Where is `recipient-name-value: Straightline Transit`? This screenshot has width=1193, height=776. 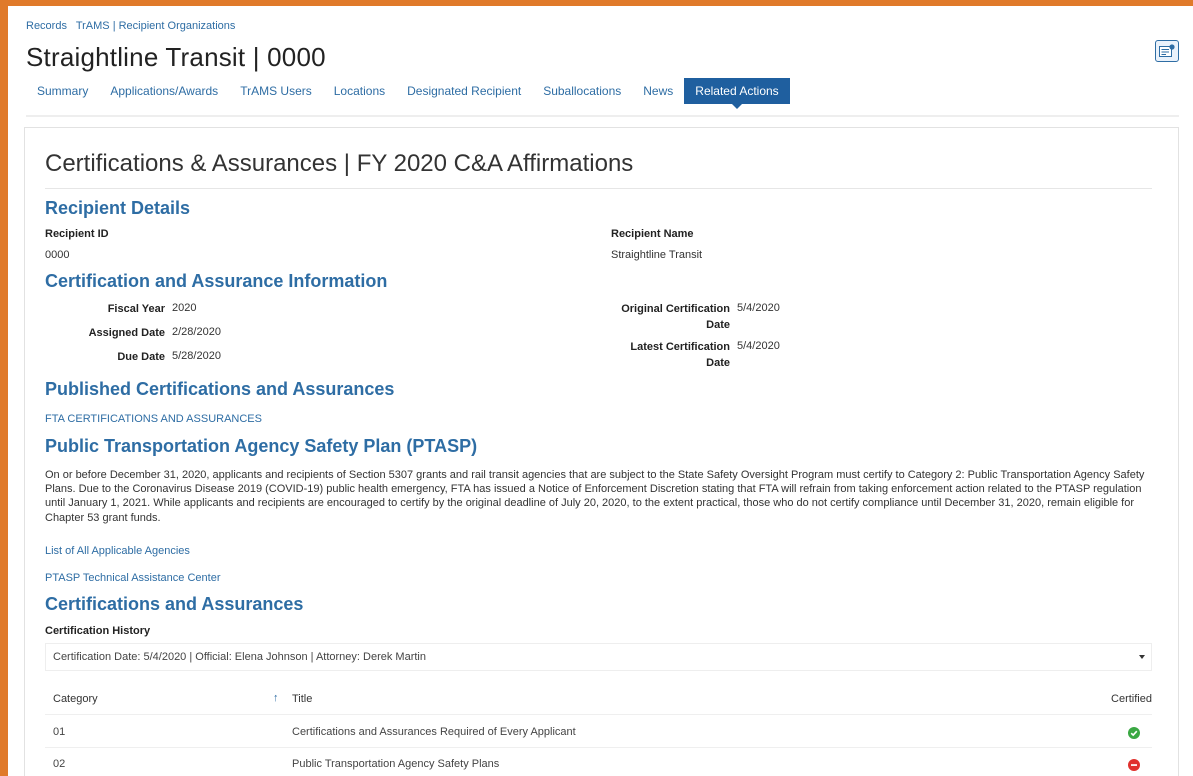 recipient-name-value: Straightline Transit is located at coordinates (657, 255).